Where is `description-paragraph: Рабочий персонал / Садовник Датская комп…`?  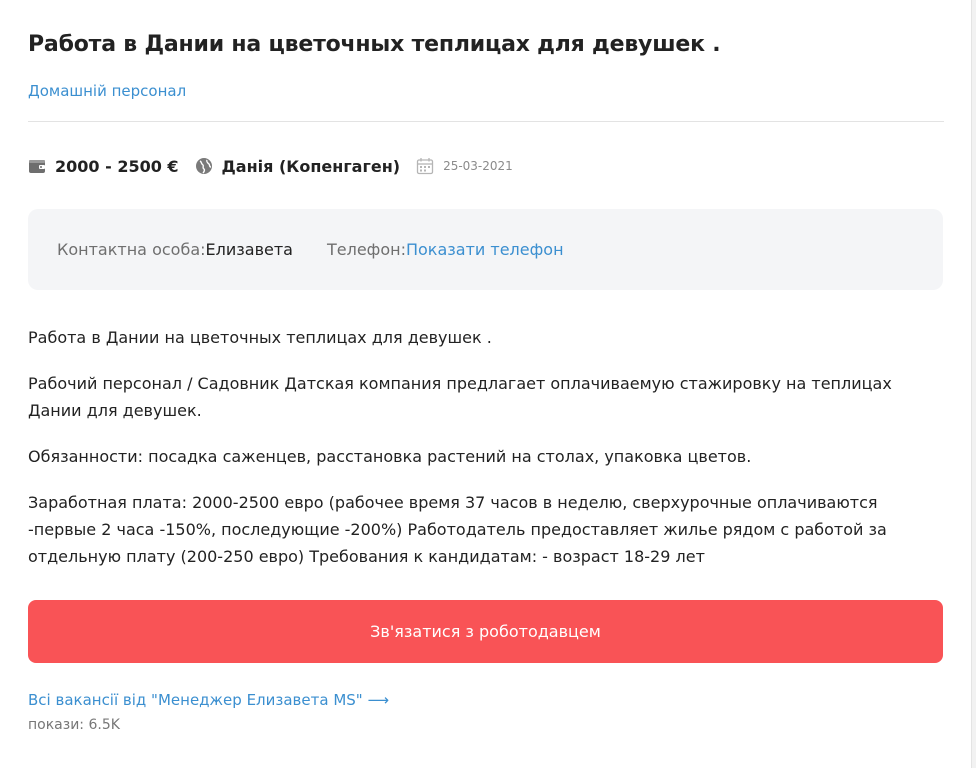
description-paragraph: Рабочий персонал / Садовник Датская комп… is located at coordinates (460, 397).